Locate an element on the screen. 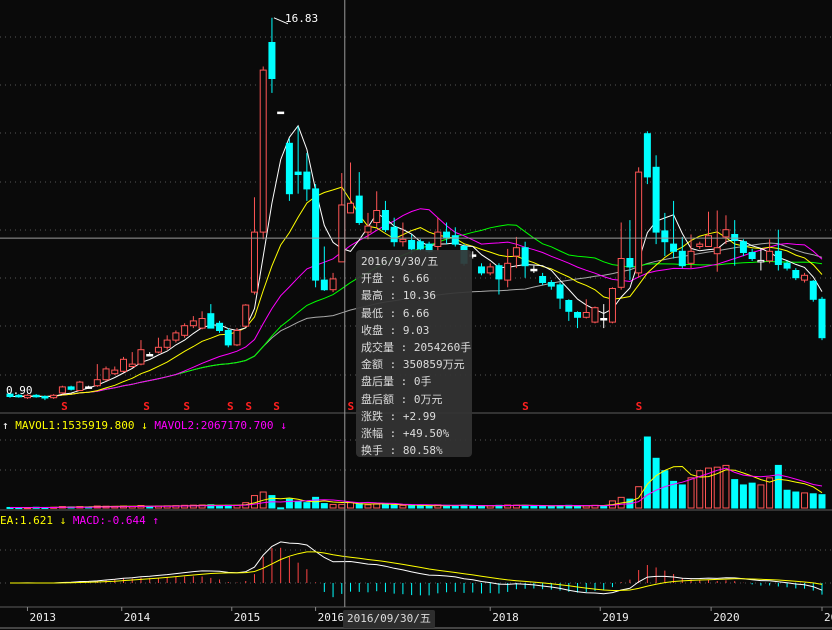 The height and width of the screenshot is (630, 832). tooltip-row: 盘后额 : 0万元 is located at coordinates (416, 399).